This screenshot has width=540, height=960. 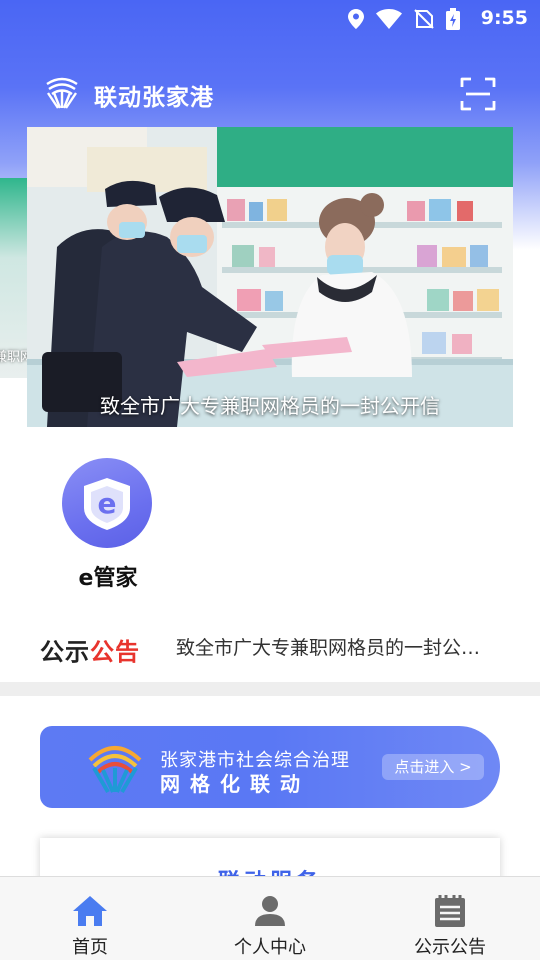 What do you see at coordinates (270, 18) in the screenshot?
I see `status-bar: 9:55` at bounding box center [270, 18].